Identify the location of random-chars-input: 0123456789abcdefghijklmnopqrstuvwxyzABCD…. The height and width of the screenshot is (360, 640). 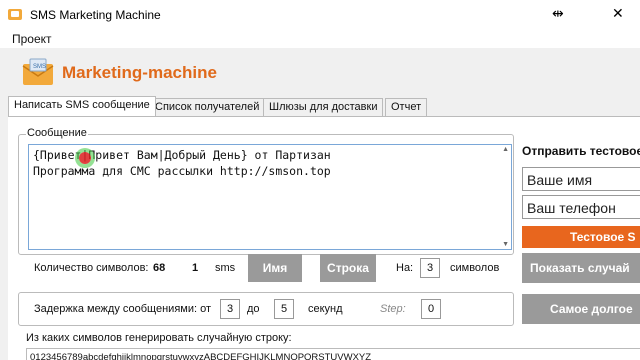
(333, 354).